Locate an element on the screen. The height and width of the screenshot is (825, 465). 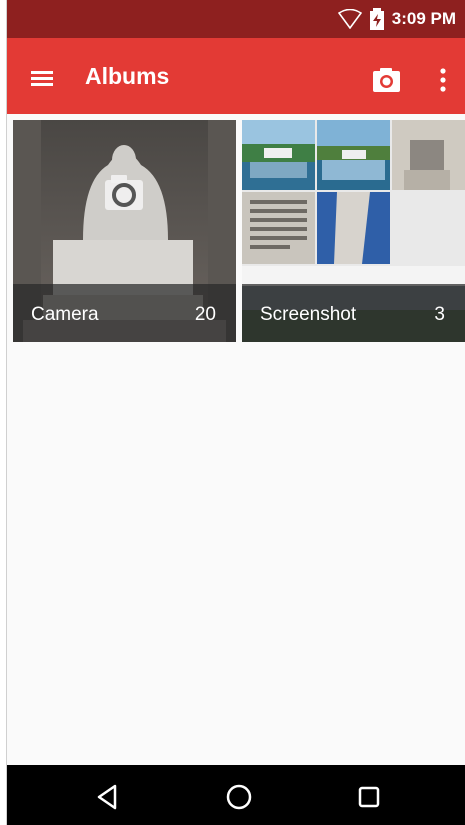
hamburger-menu-icon is located at coordinates (43, 78).